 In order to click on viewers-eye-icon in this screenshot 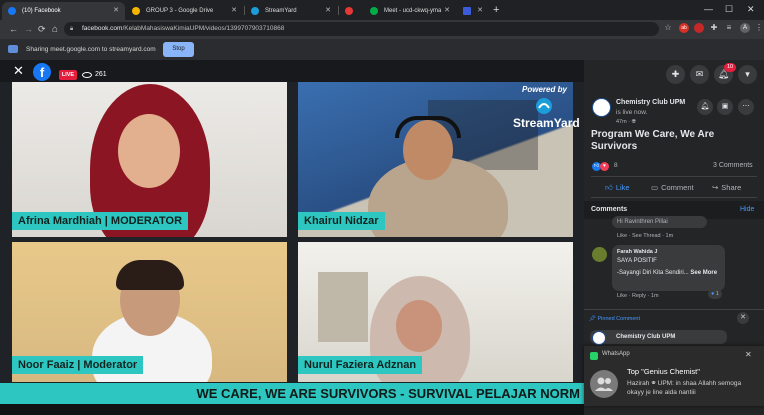, I will do `click(87, 75)`.